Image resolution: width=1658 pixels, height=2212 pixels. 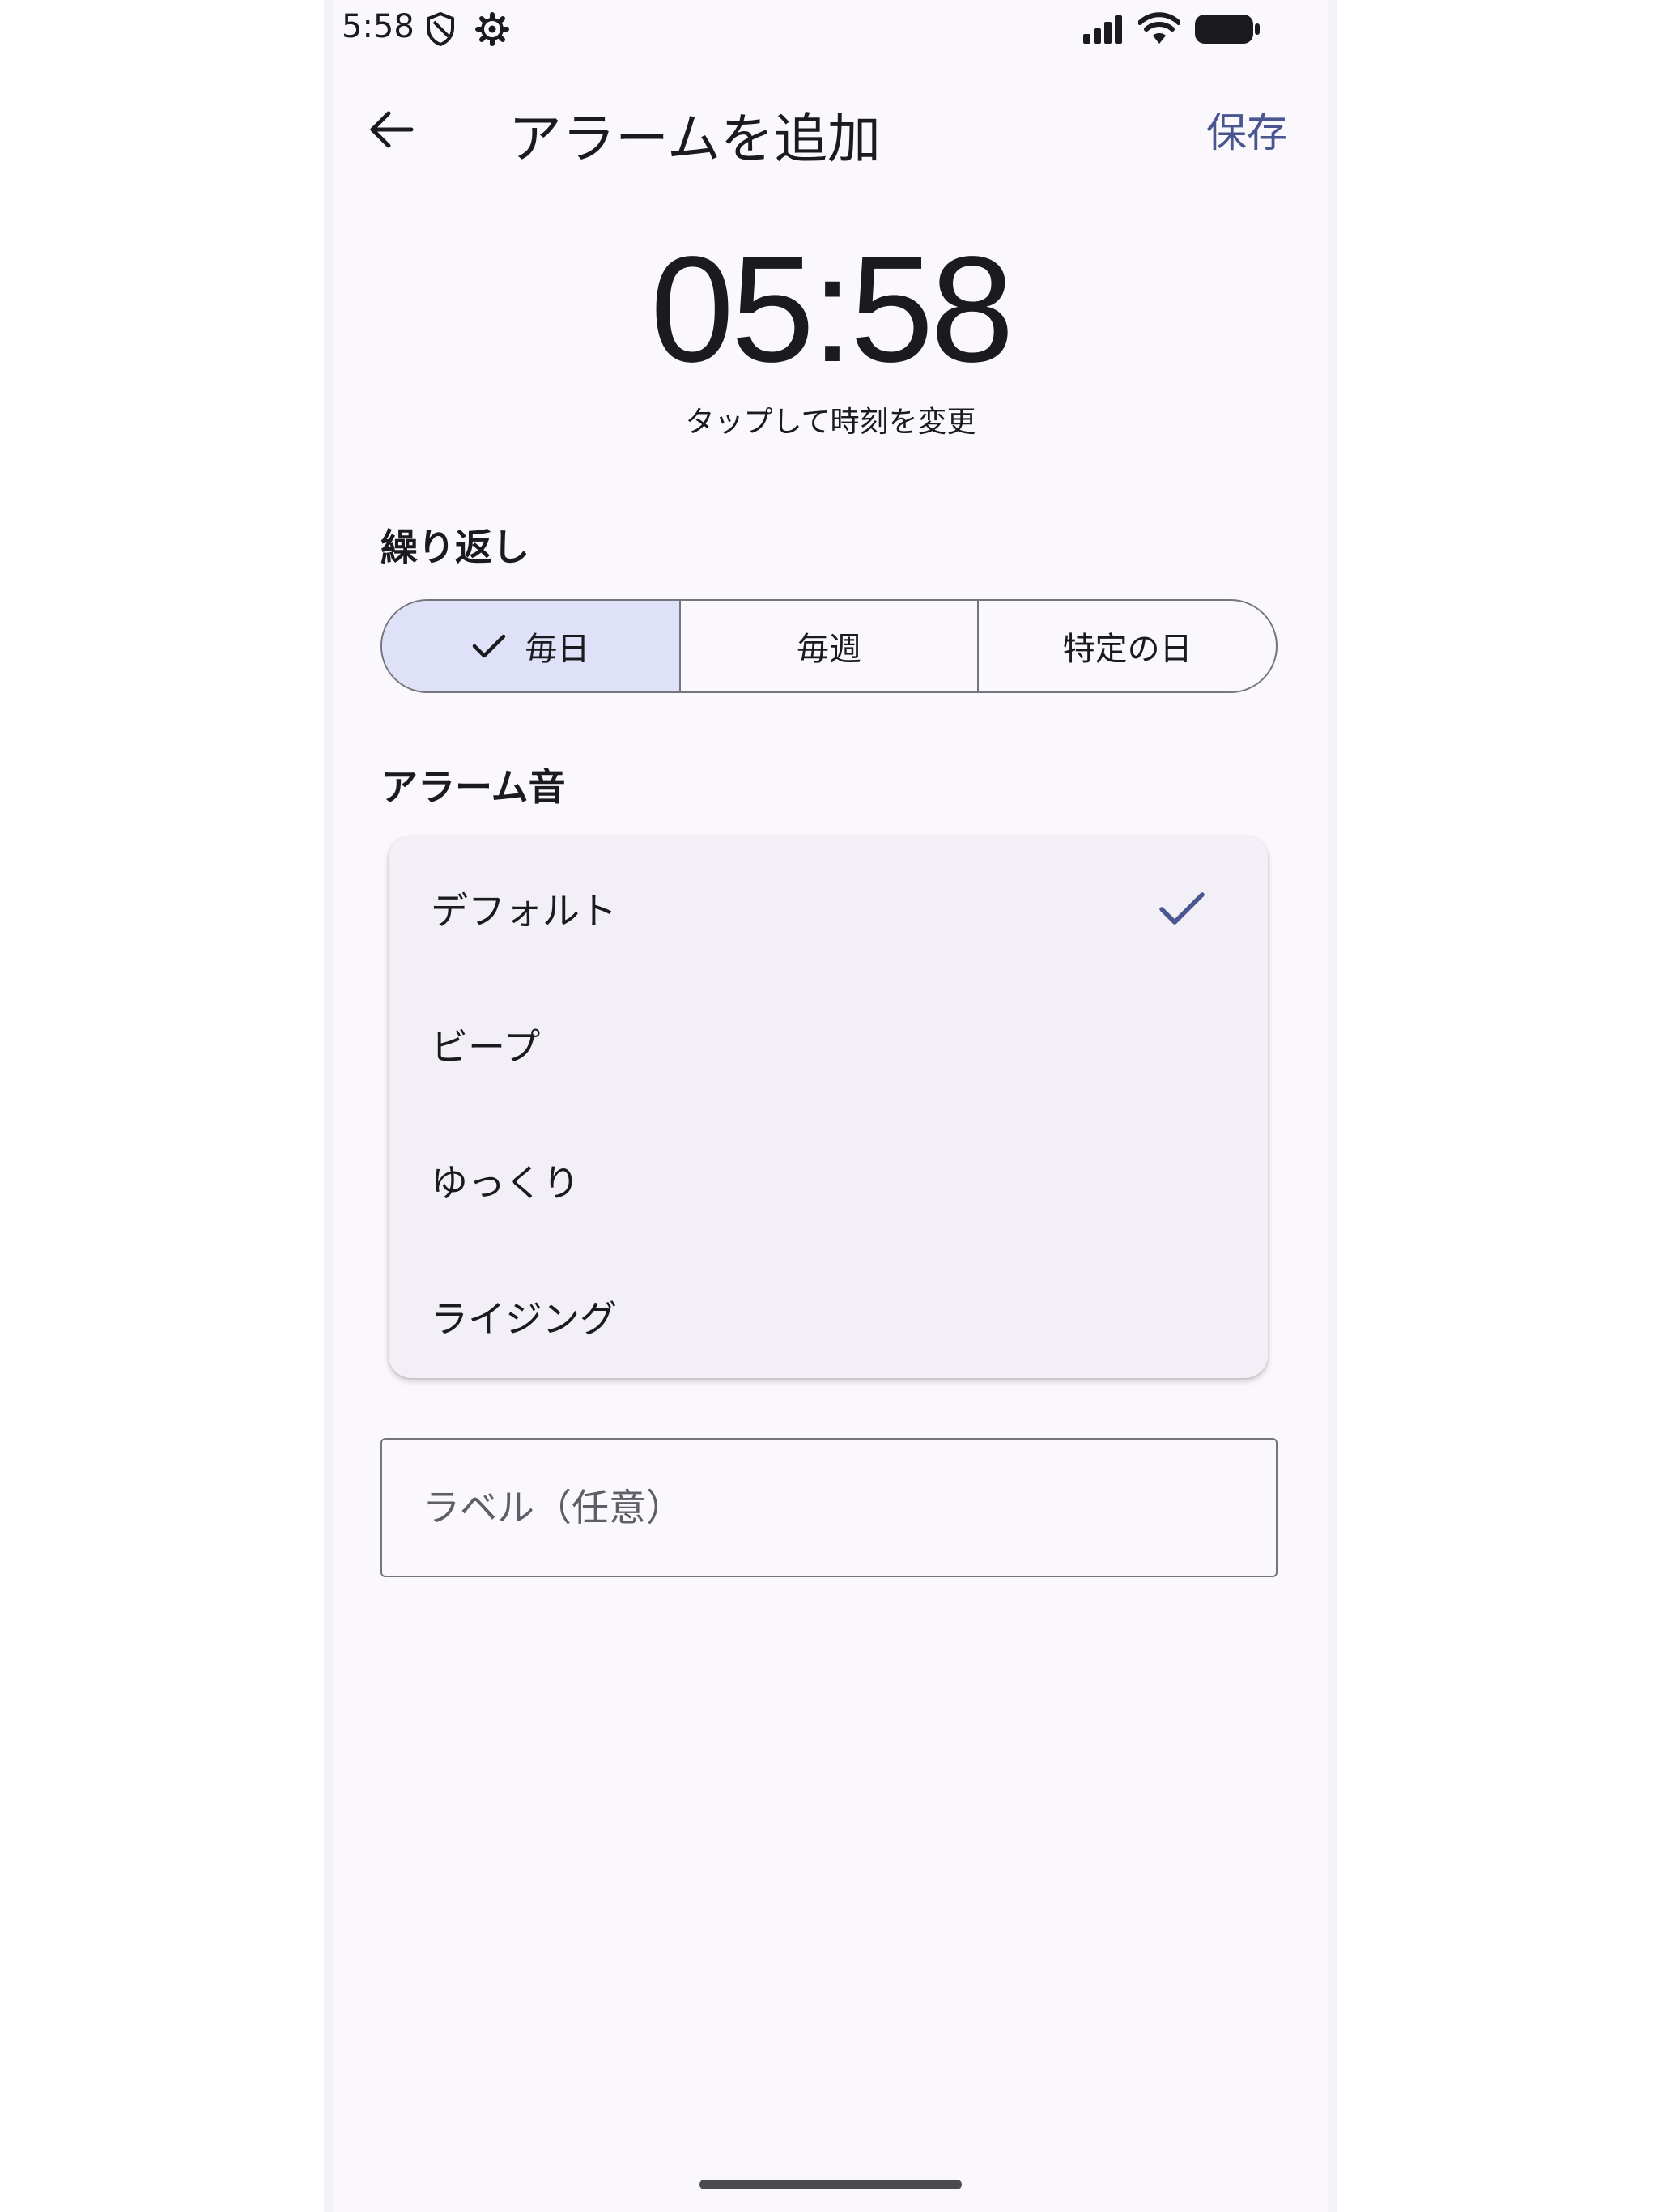 I want to click on alarm-label-input, so click(x=829, y=1507).